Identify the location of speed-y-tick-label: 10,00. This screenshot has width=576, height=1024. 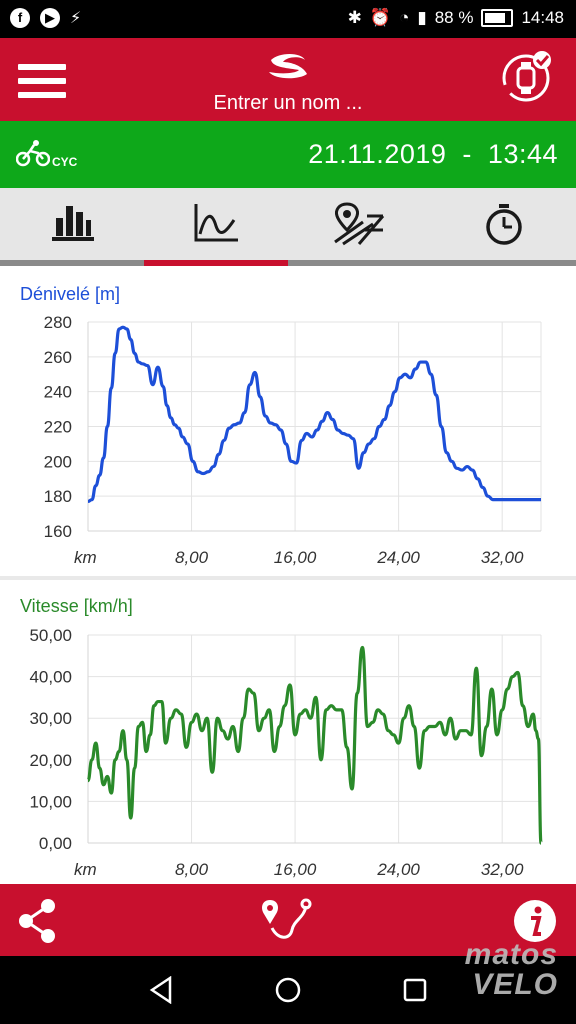
(50, 801).